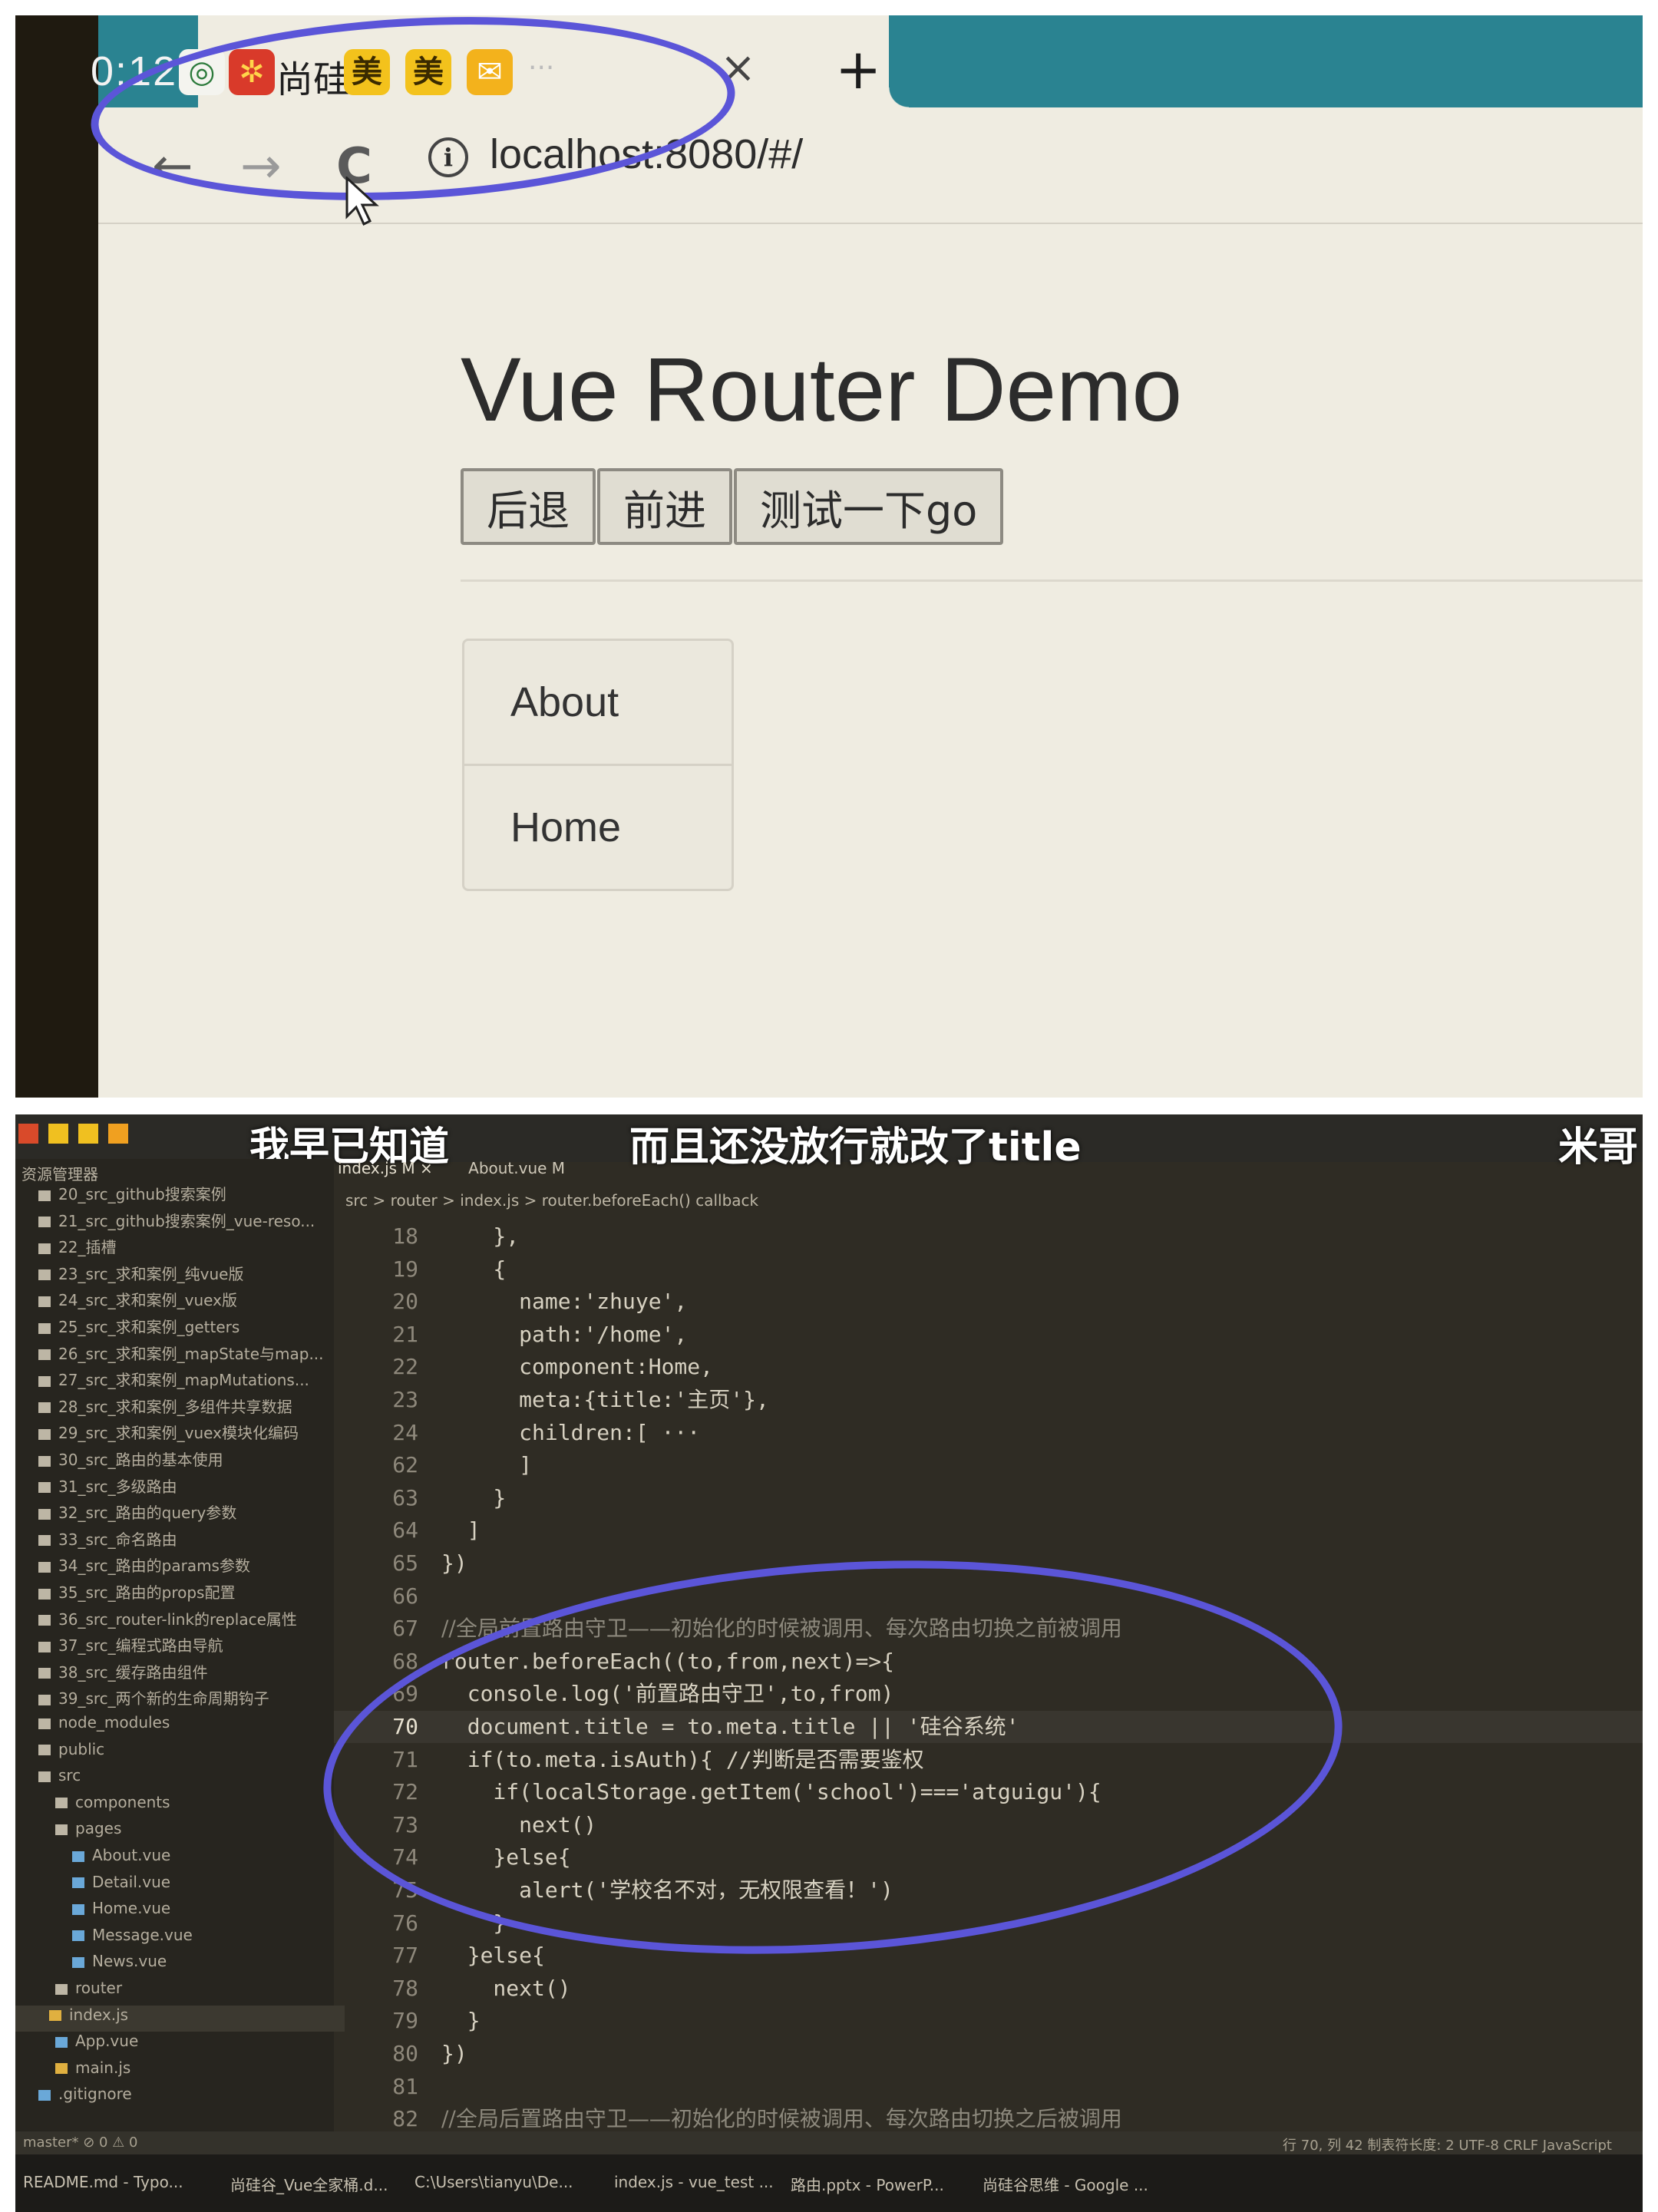  Describe the element at coordinates (140, 1275) in the screenshot. I see `explorer-folder-item: 23_src_求和案例_纯vue版` at that location.